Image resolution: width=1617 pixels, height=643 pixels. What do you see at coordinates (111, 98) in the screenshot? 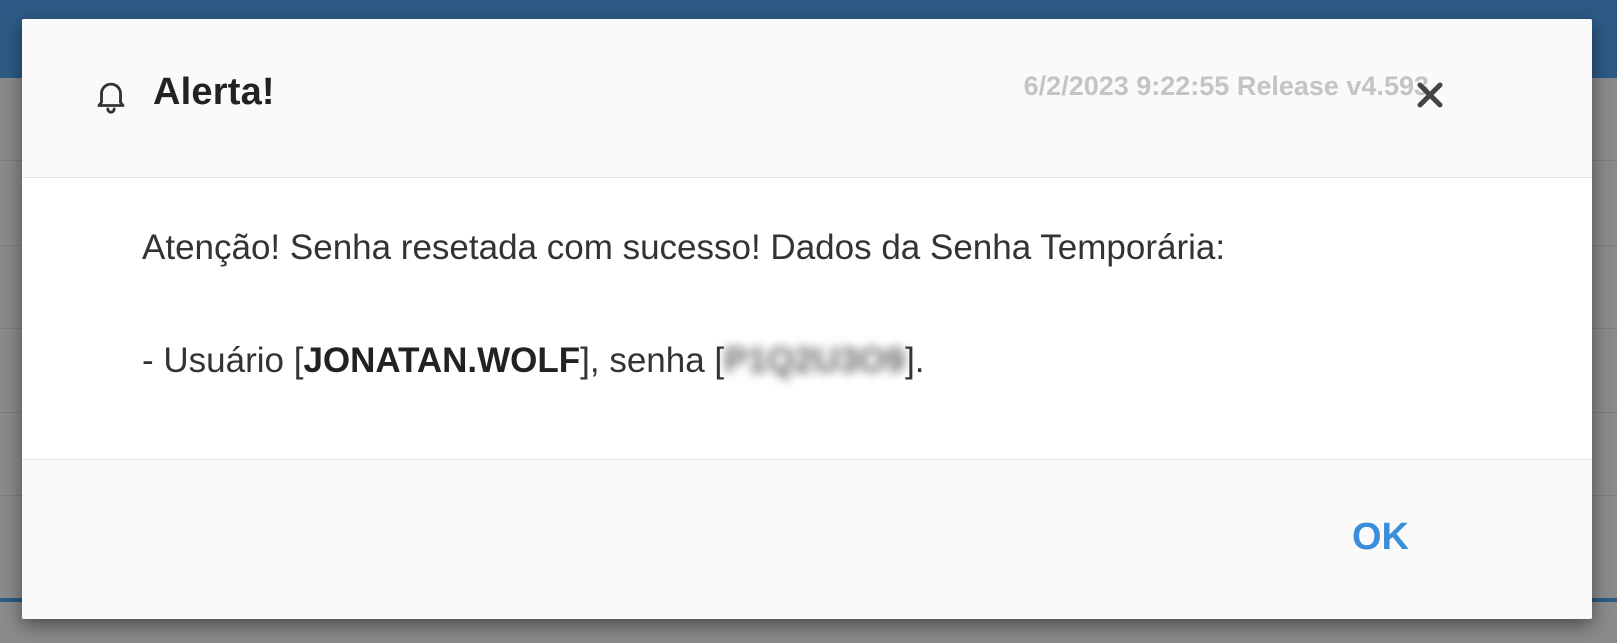
I see `bell-icon` at bounding box center [111, 98].